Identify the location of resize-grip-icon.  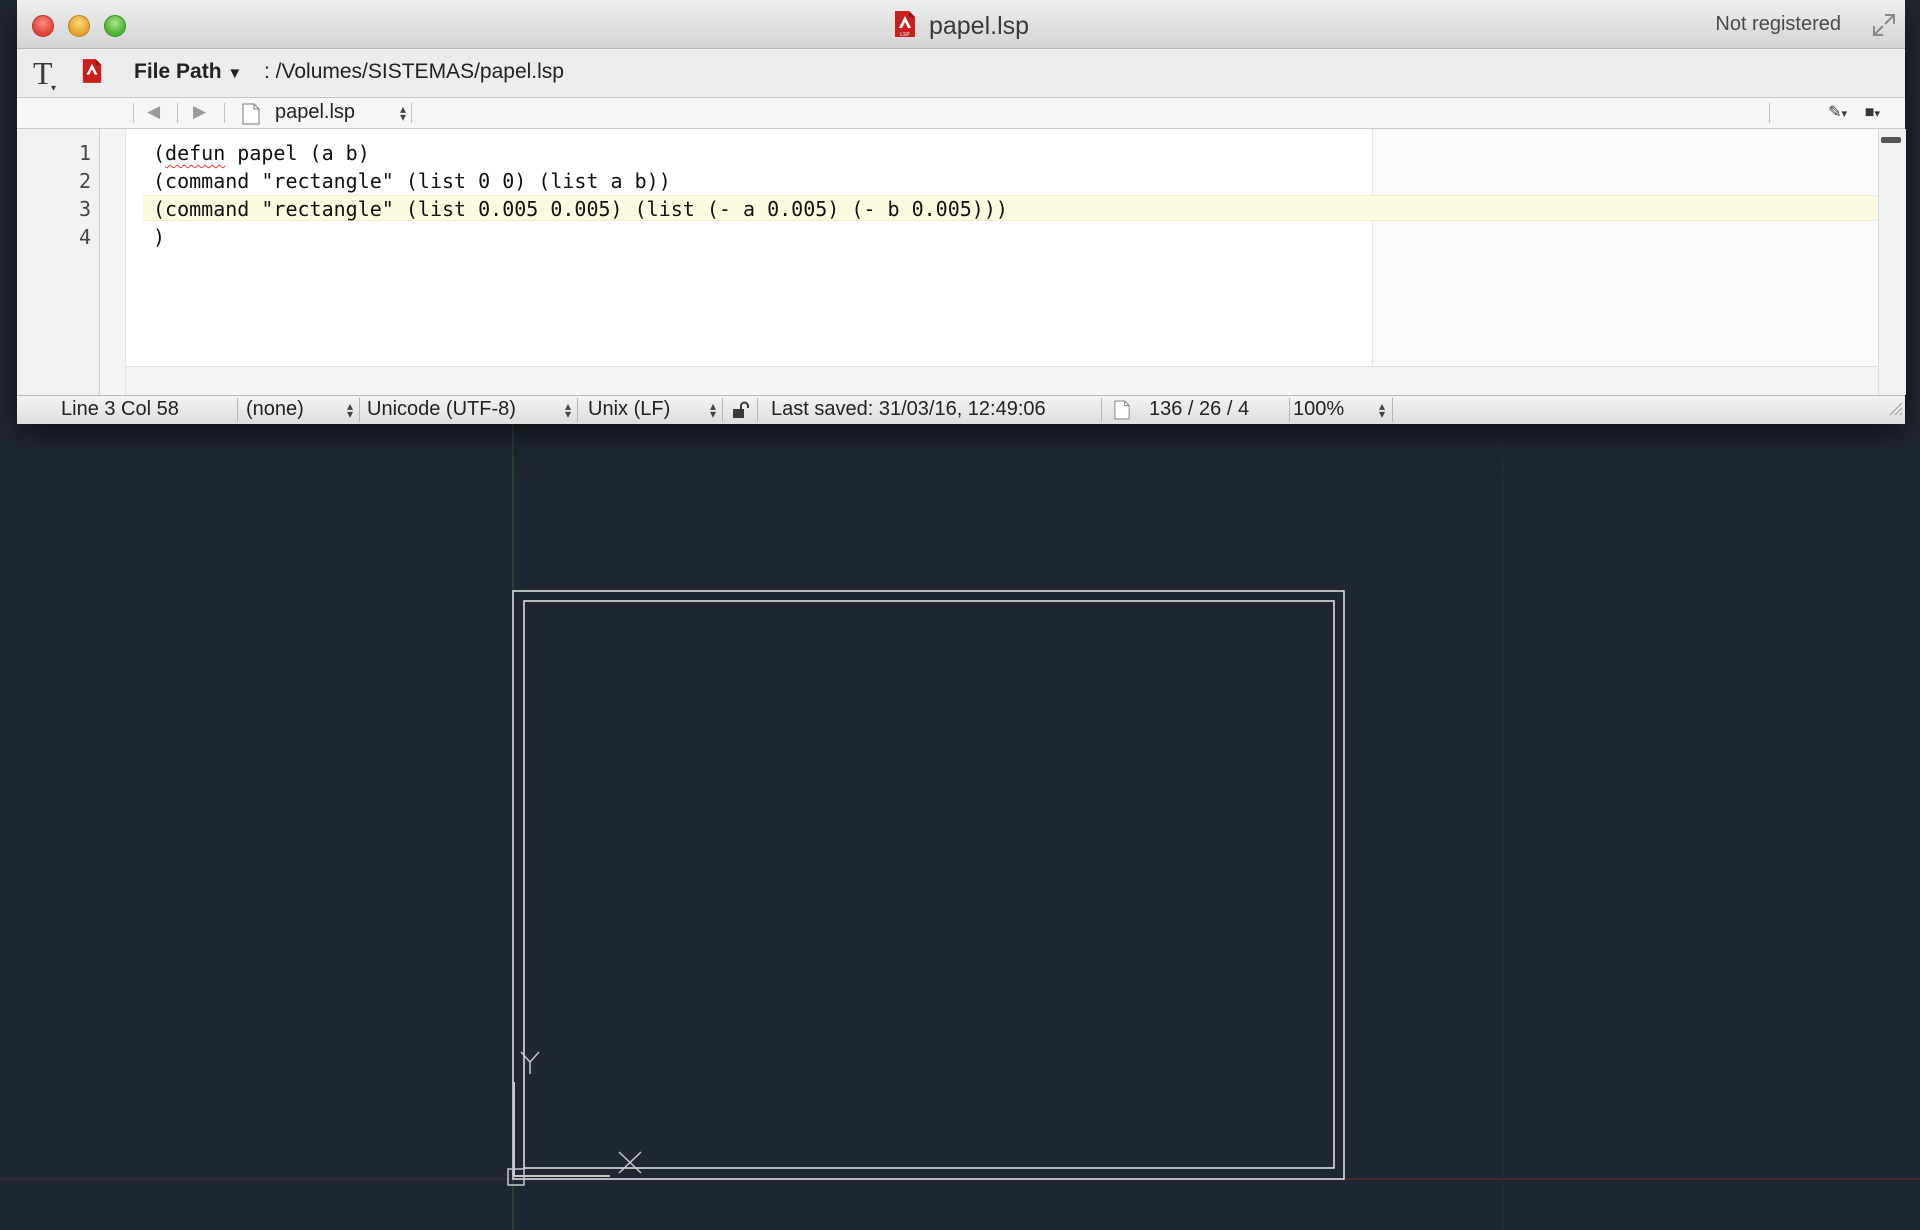
(1895, 410).